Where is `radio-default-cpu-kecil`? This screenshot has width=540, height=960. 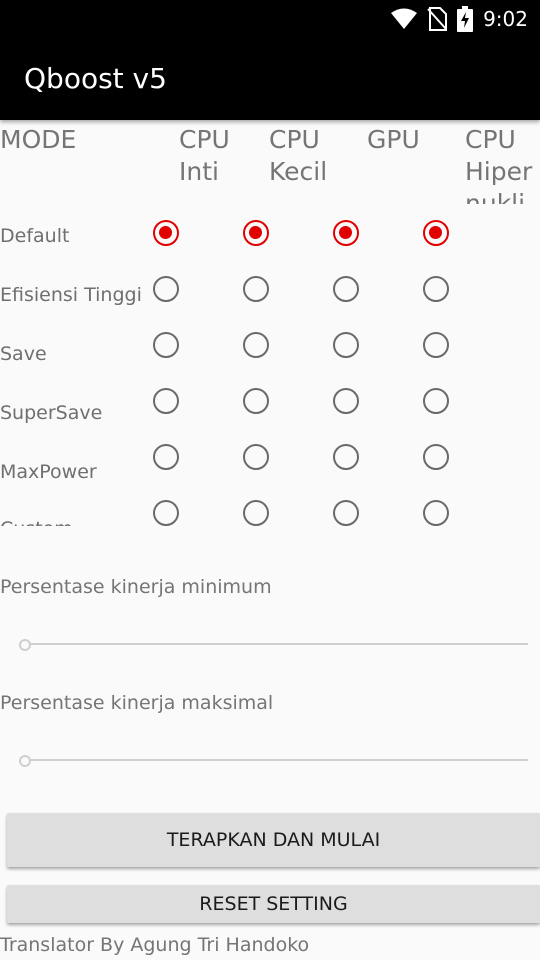 radio-default-cpu-kecil is located at coordinates (256, 233).